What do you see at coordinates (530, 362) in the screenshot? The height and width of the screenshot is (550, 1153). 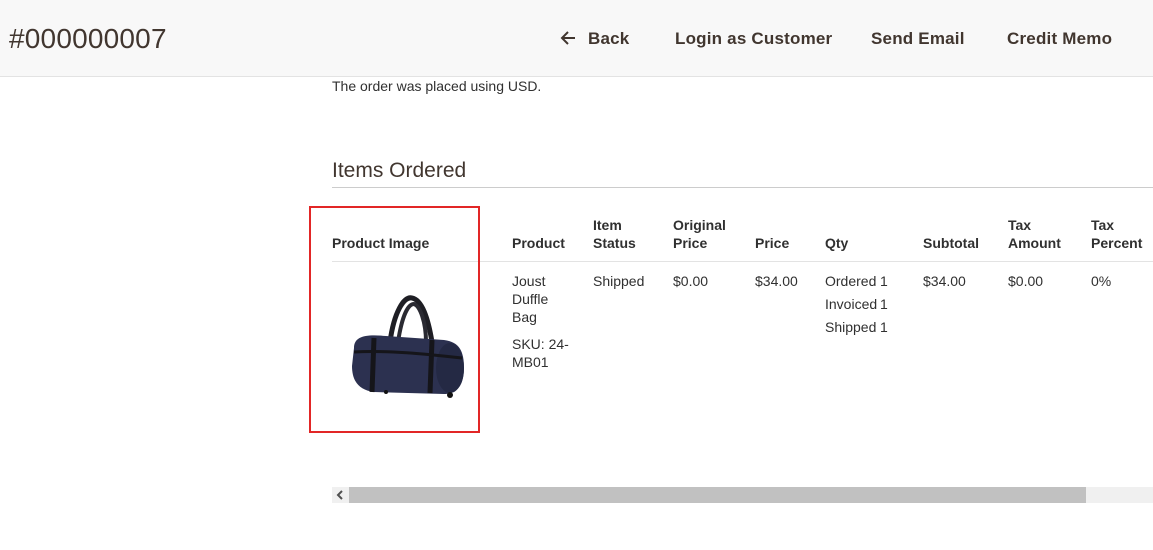 I see `product-sku-line2: MB01` at bounding box center [530, 362].